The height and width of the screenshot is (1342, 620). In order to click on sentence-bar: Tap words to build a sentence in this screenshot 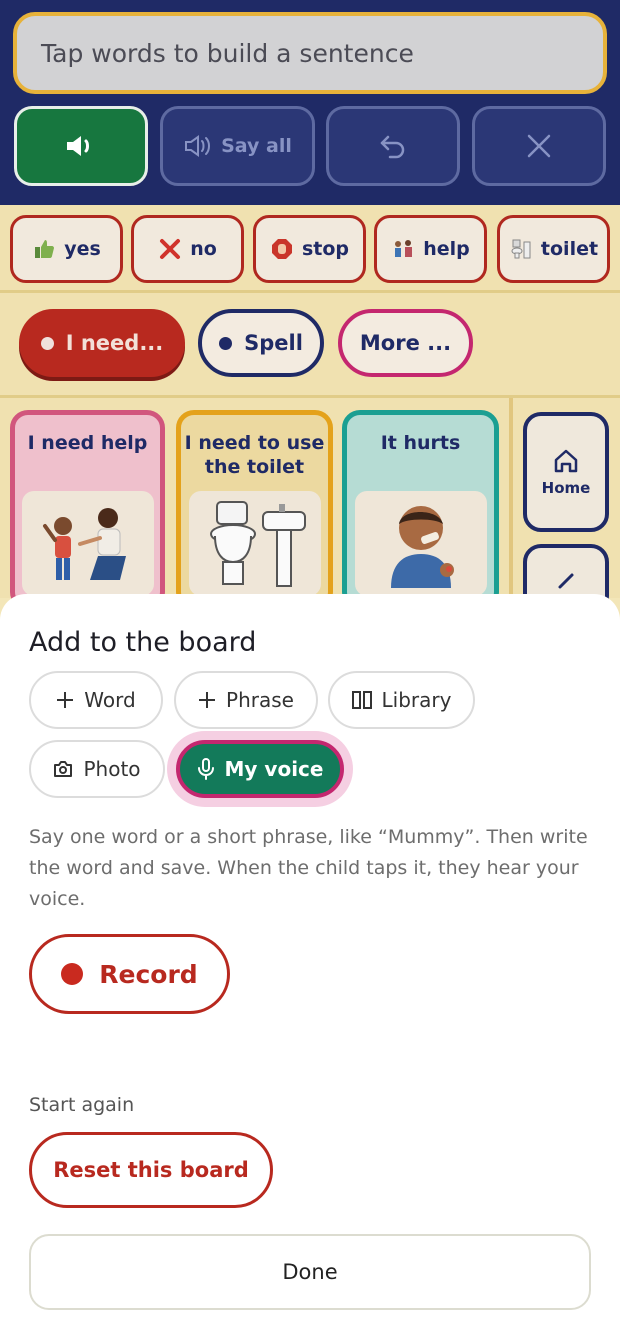, I will do `click(310, 53)`.